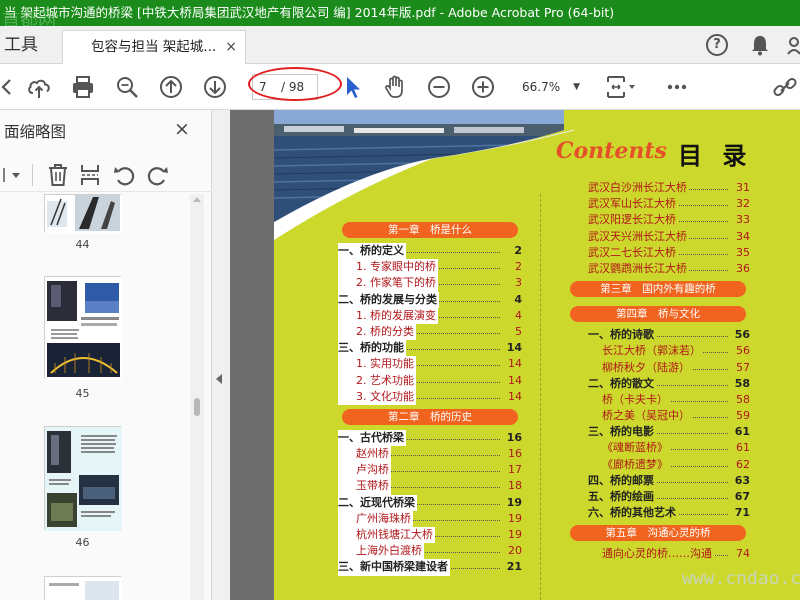 This screenshot has height=600, width=800. What do you see at coordinates (669, 269) in the screenshot?
I see `toc-subentry: 武汉鹦鹉洲长江大桥 36` at bounding box center [669, 269].